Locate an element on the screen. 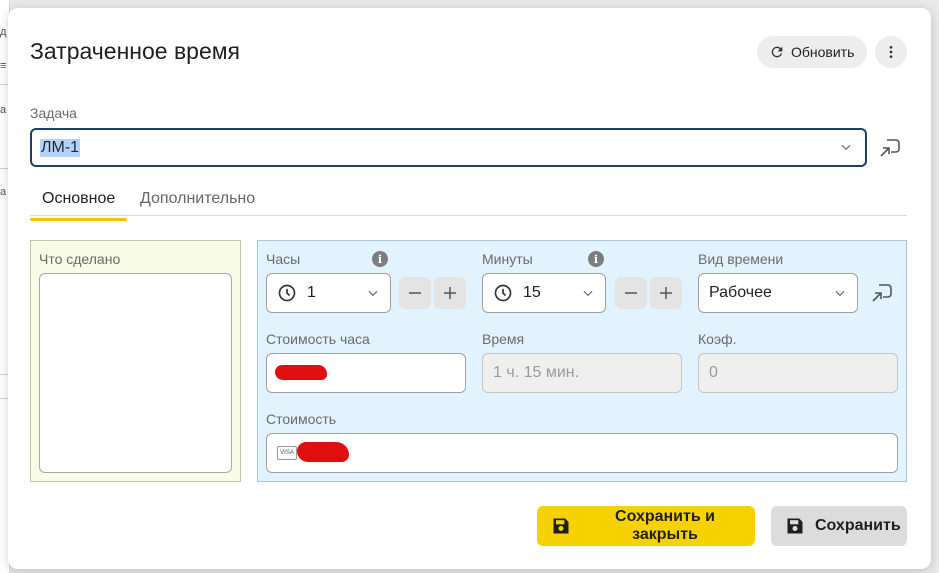 The height and width of the screenshot is (573, 939). time-label: Время is located at coordinates (503, 339).